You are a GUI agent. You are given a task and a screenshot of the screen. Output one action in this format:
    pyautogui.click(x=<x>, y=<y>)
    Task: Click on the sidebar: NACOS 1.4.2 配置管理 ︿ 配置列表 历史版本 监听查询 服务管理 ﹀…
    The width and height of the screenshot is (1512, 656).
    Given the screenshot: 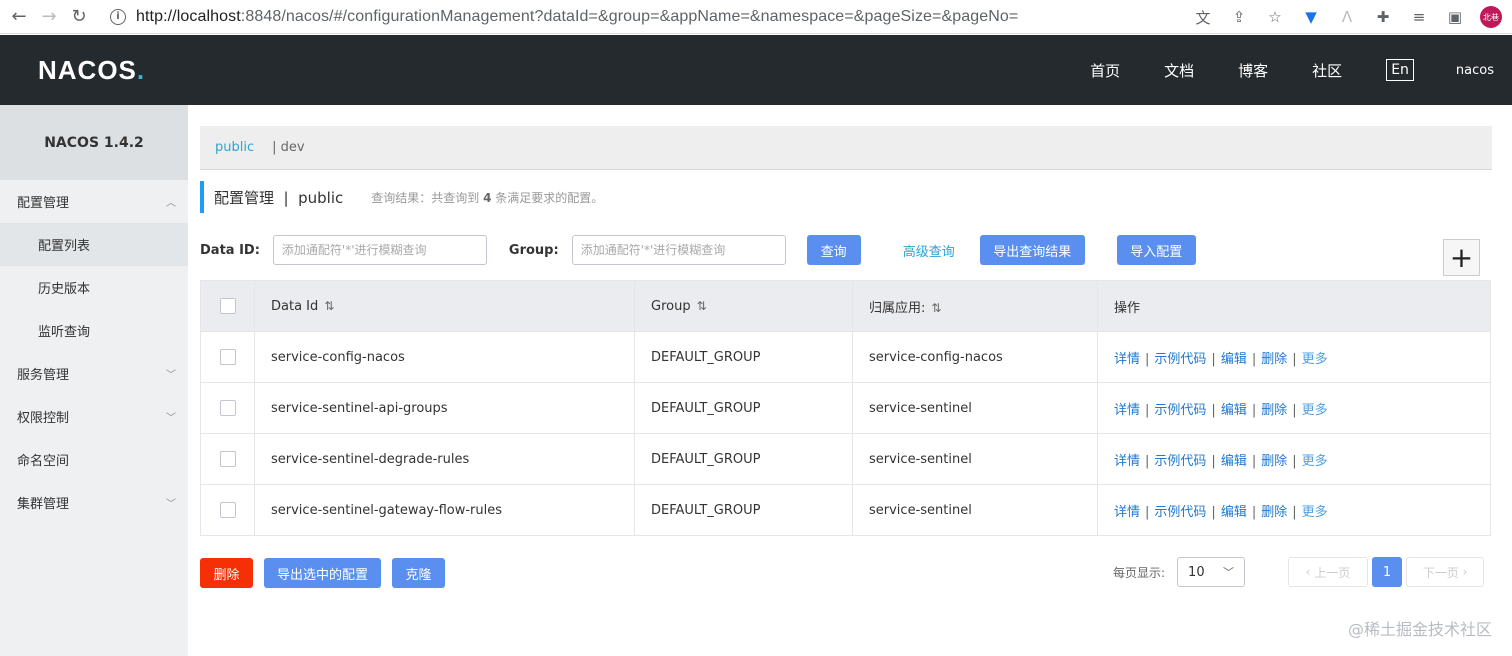 What is the action you would take?
    pyautogui.click(x=94, y=380)
    